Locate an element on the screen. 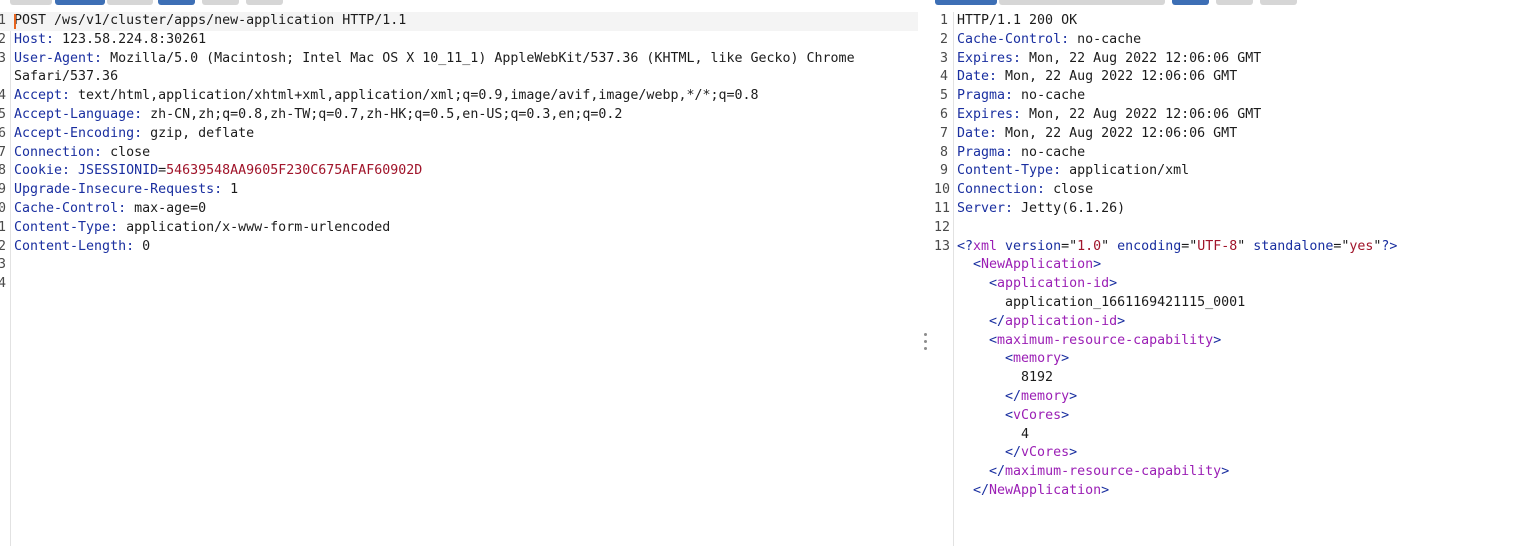 This screenshot has width=1529, height=546. request-toolbar-tab-active is located at coordinates (80, 2).